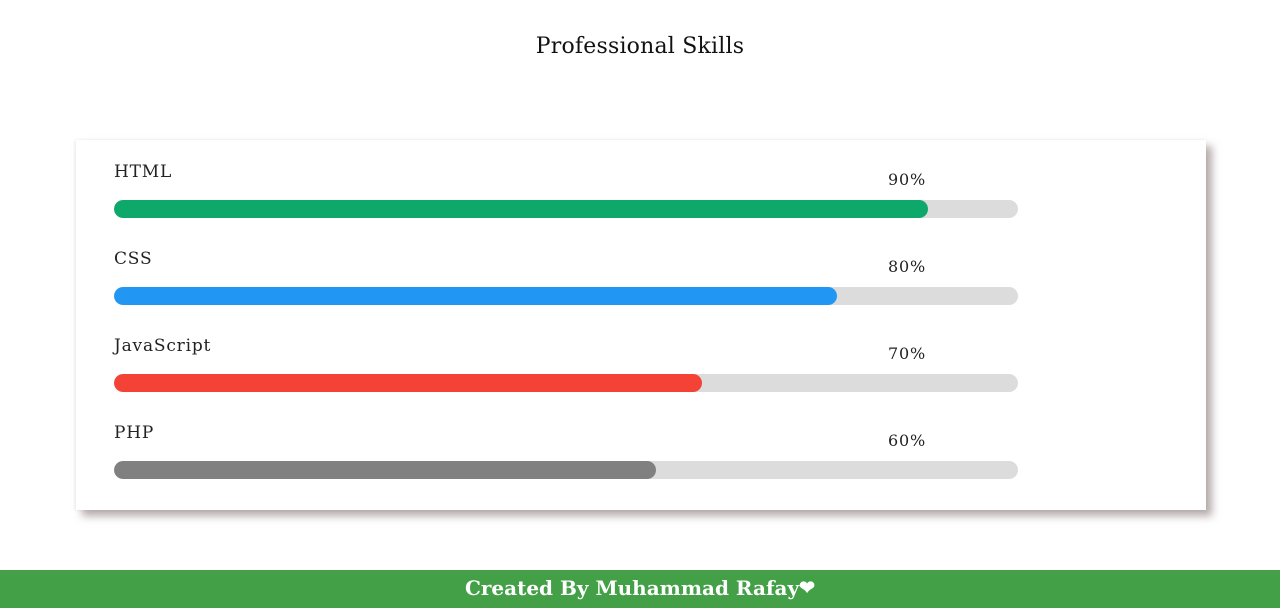 The image size is (1280, 608). I want to click on skill-name: HTML, so click(143, 172).